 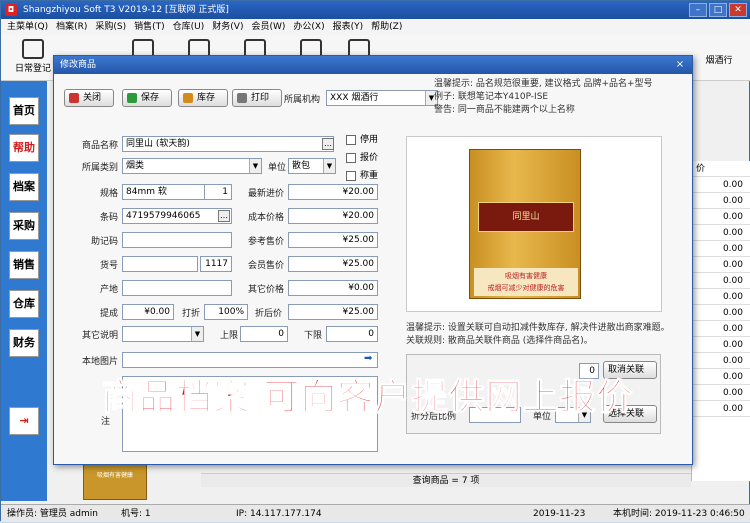 What do you see at coordinates (373, 65) in the screenshot?
I see `dialog-title-bar: 修改商品 ×` at bounding box center [373, 65].